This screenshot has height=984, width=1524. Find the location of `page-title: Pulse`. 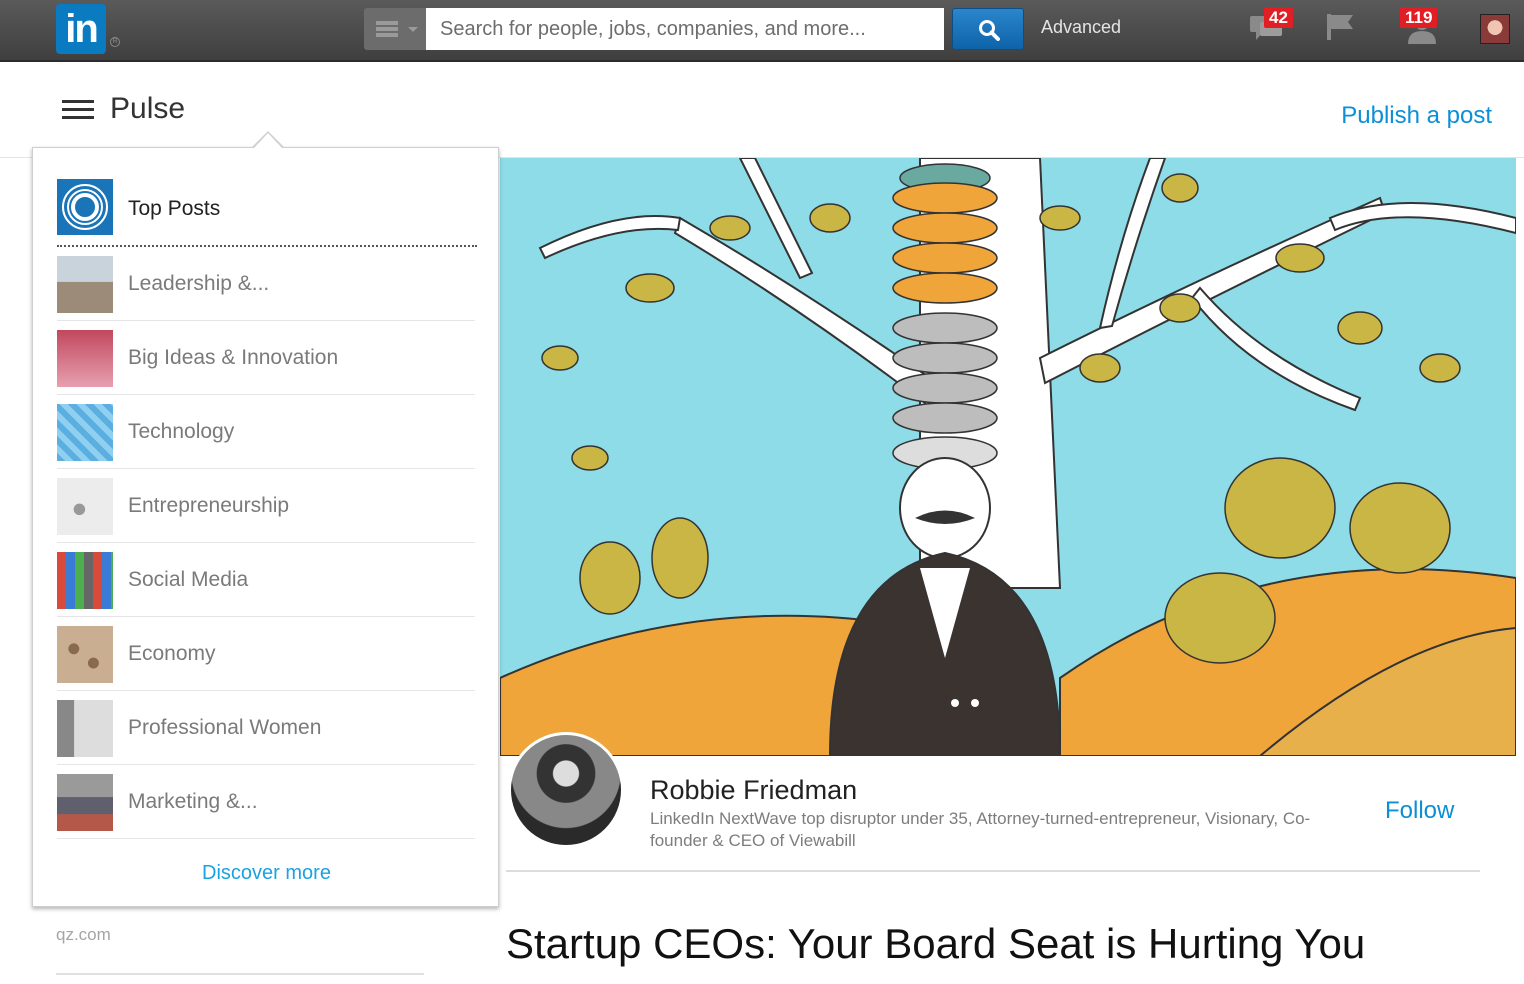

page-title: Pulse is located at coordinates (148, 108).